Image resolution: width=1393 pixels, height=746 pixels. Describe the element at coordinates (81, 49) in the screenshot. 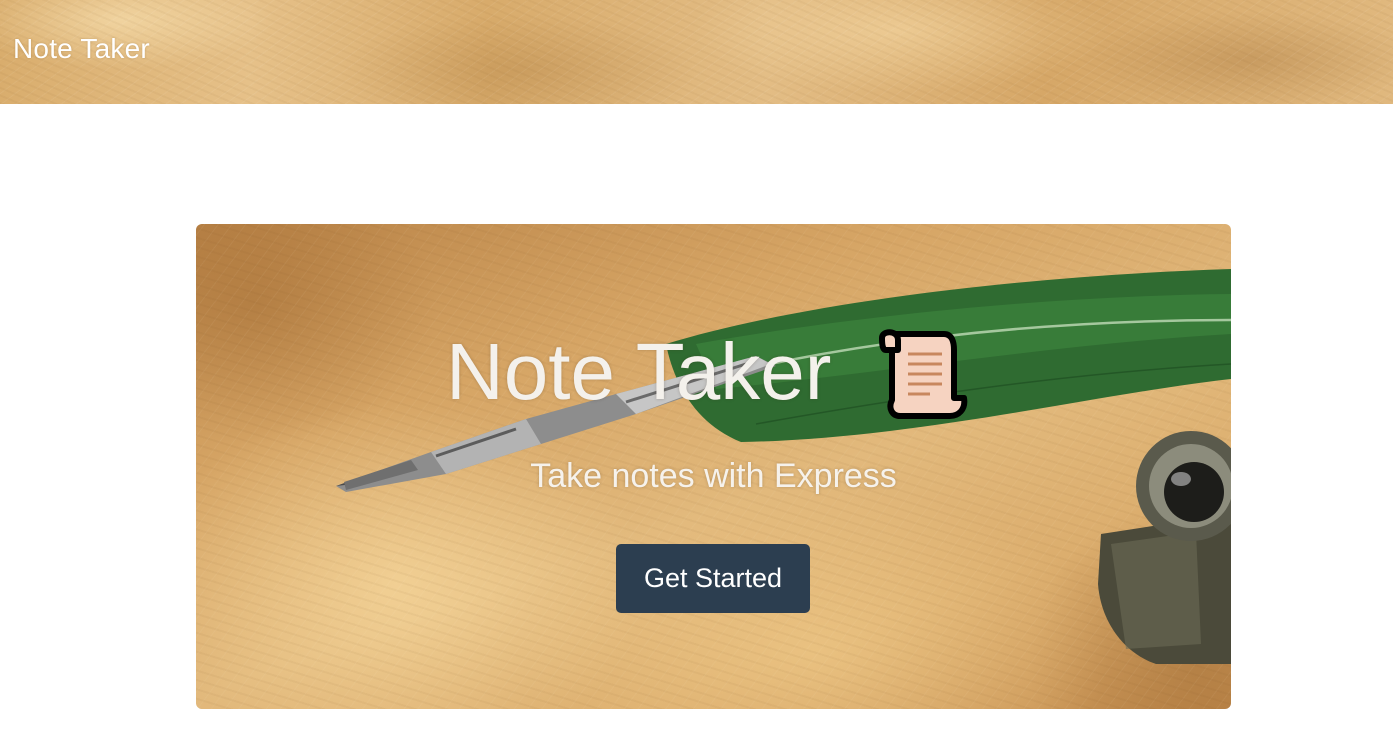

I see `navbar-brand-link: Note Taker` at that location.